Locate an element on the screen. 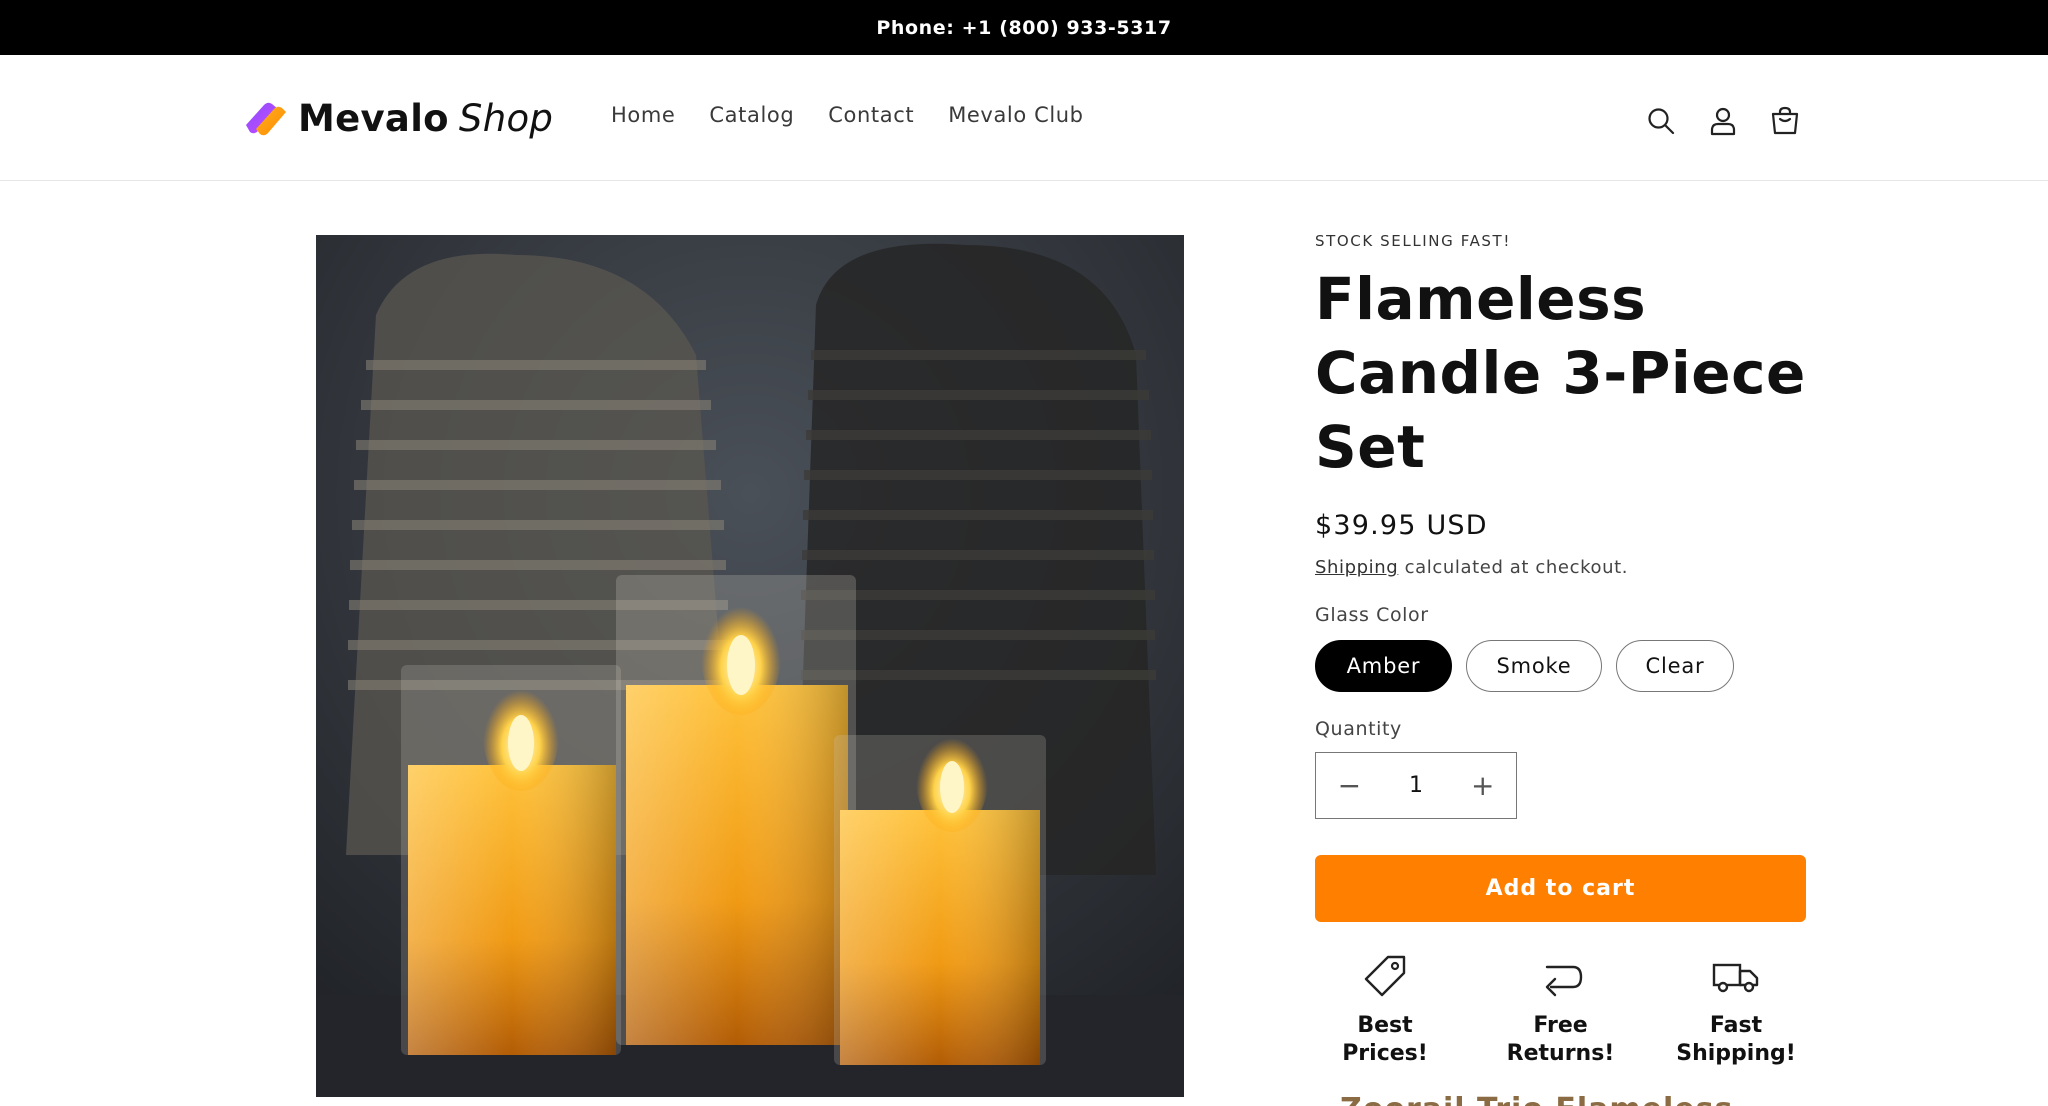 The width and height of the screenshot is (2048, 1106). add-to-cart-button: Add to cart is located at coordinates (1560, 888).